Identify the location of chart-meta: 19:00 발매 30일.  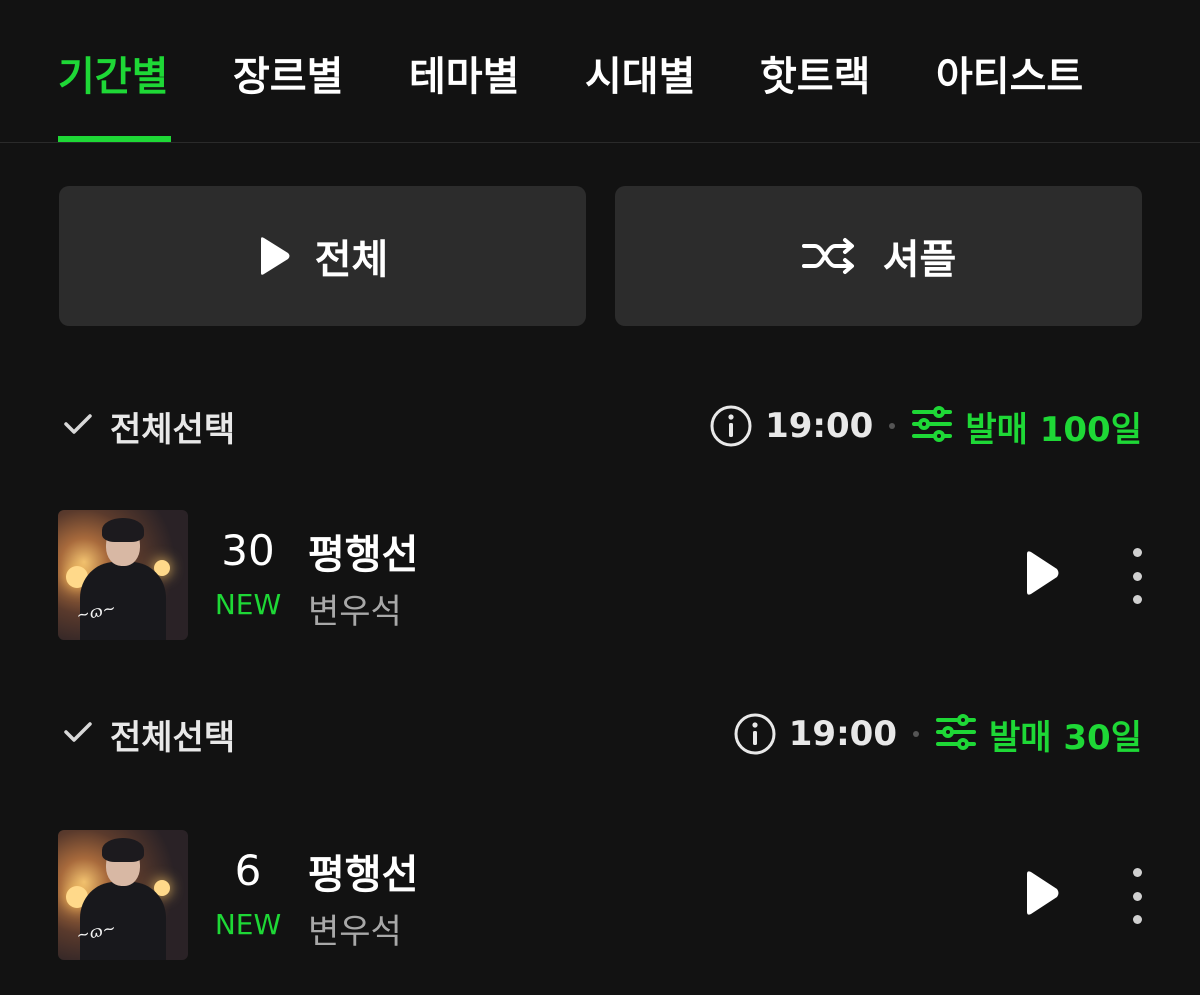
(937, 734).